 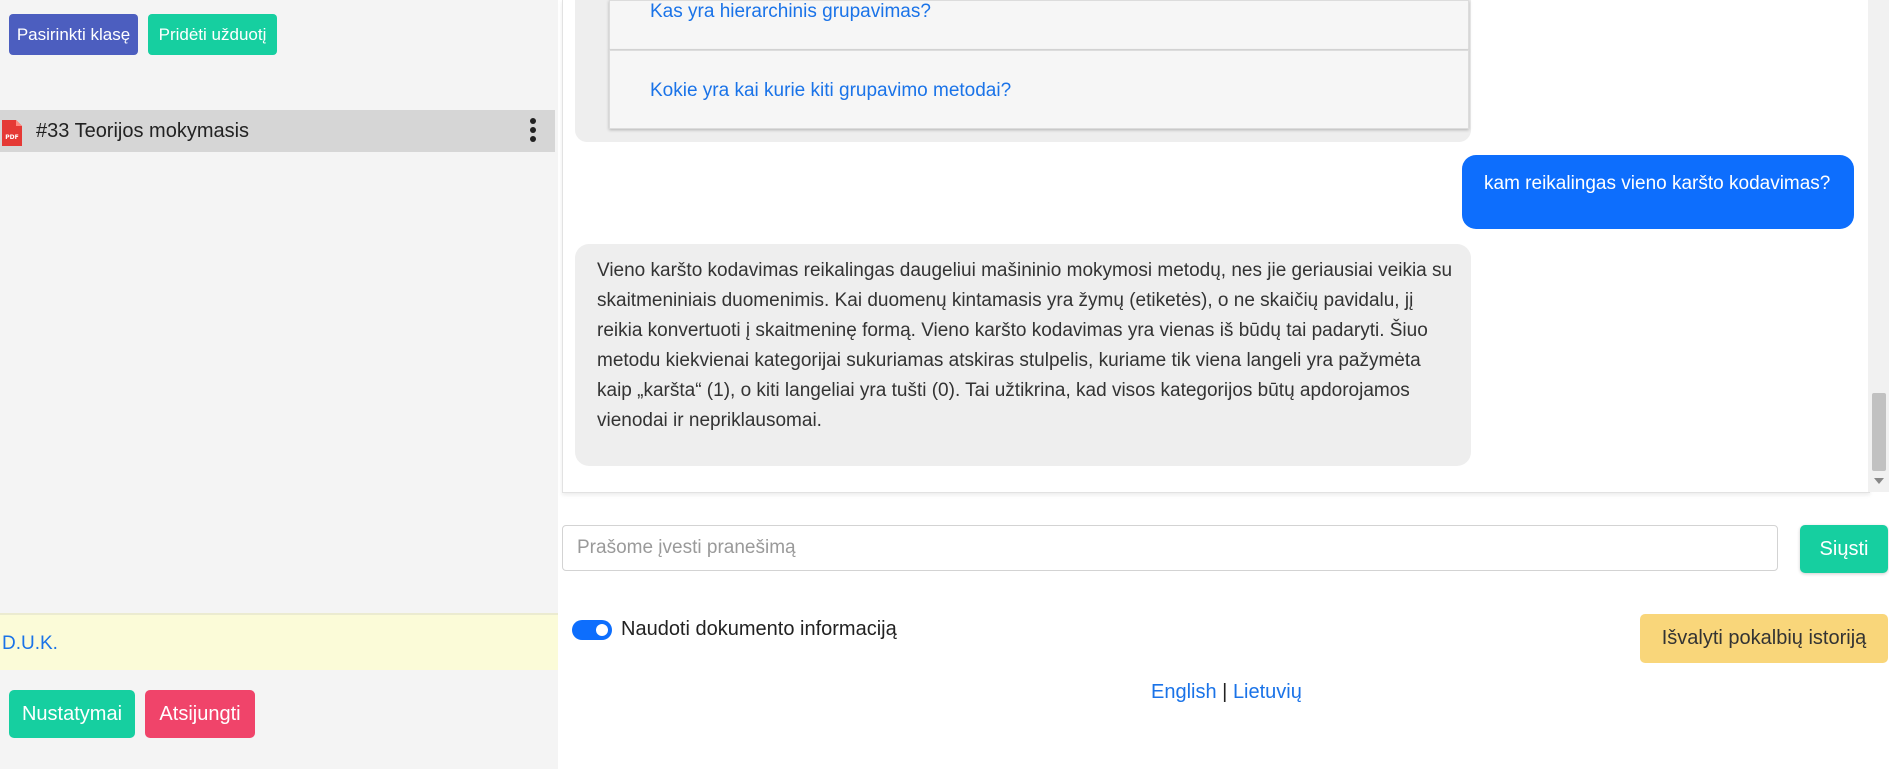 I want to click on logout-button: Atsijungti, so click(x=200, y=714).